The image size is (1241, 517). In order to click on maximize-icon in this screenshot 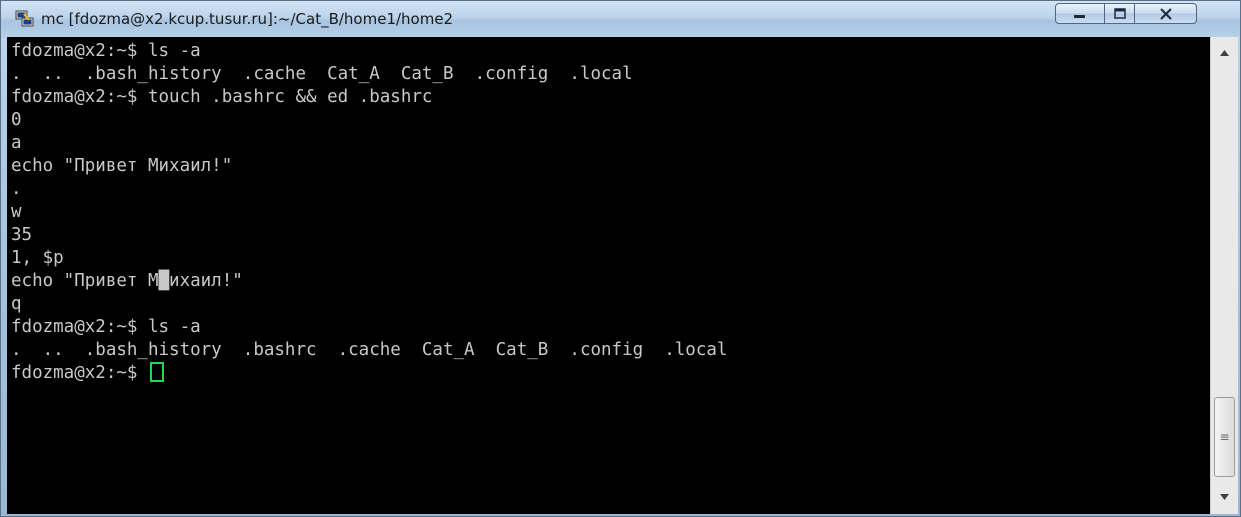, I will do `click(1119, 13)`.